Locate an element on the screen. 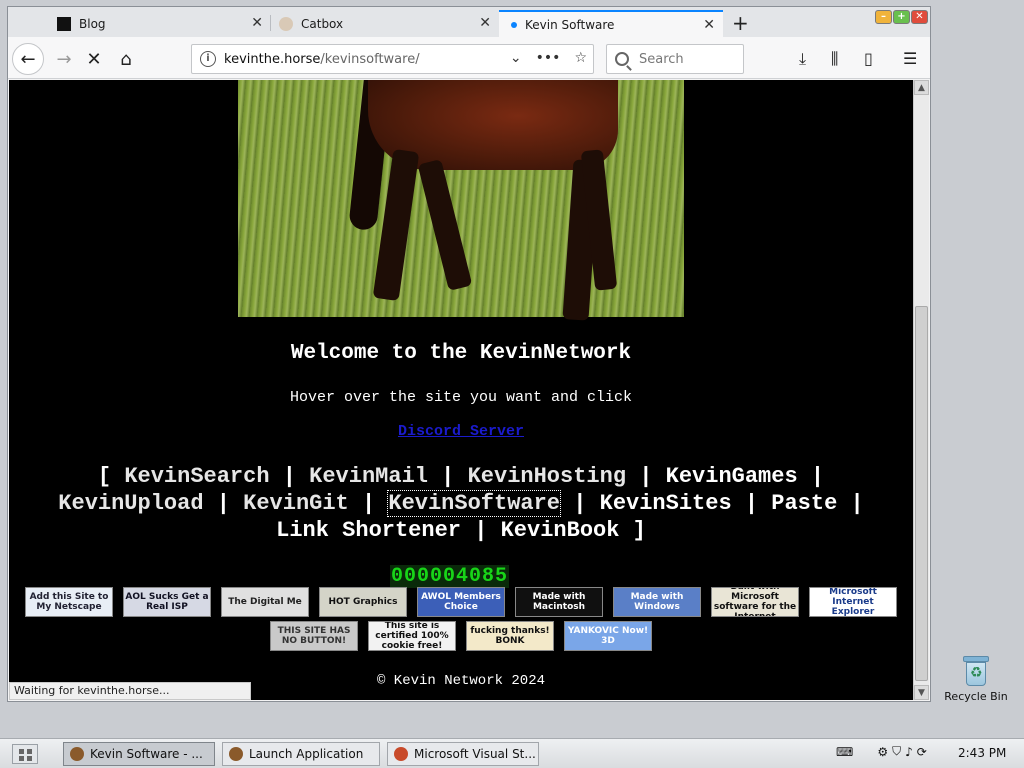 The image size is (1024, 768). tab-label: Blog is located at coordinates (92, 23).